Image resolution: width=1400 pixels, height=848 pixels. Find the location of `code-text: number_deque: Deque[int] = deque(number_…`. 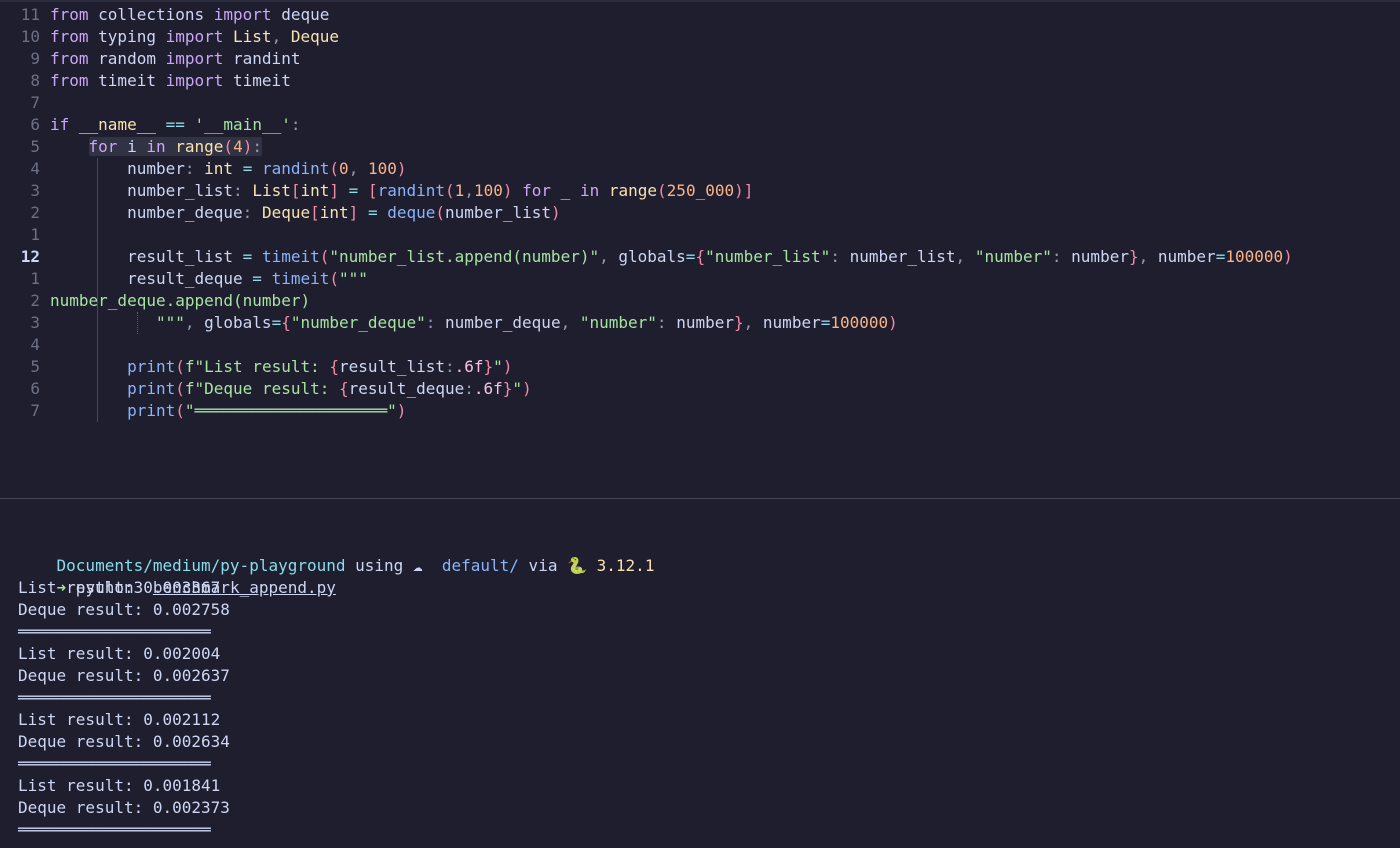

code-text: number_deque: Deque[int] = deque(number_… is located at coordinates (305, 212).